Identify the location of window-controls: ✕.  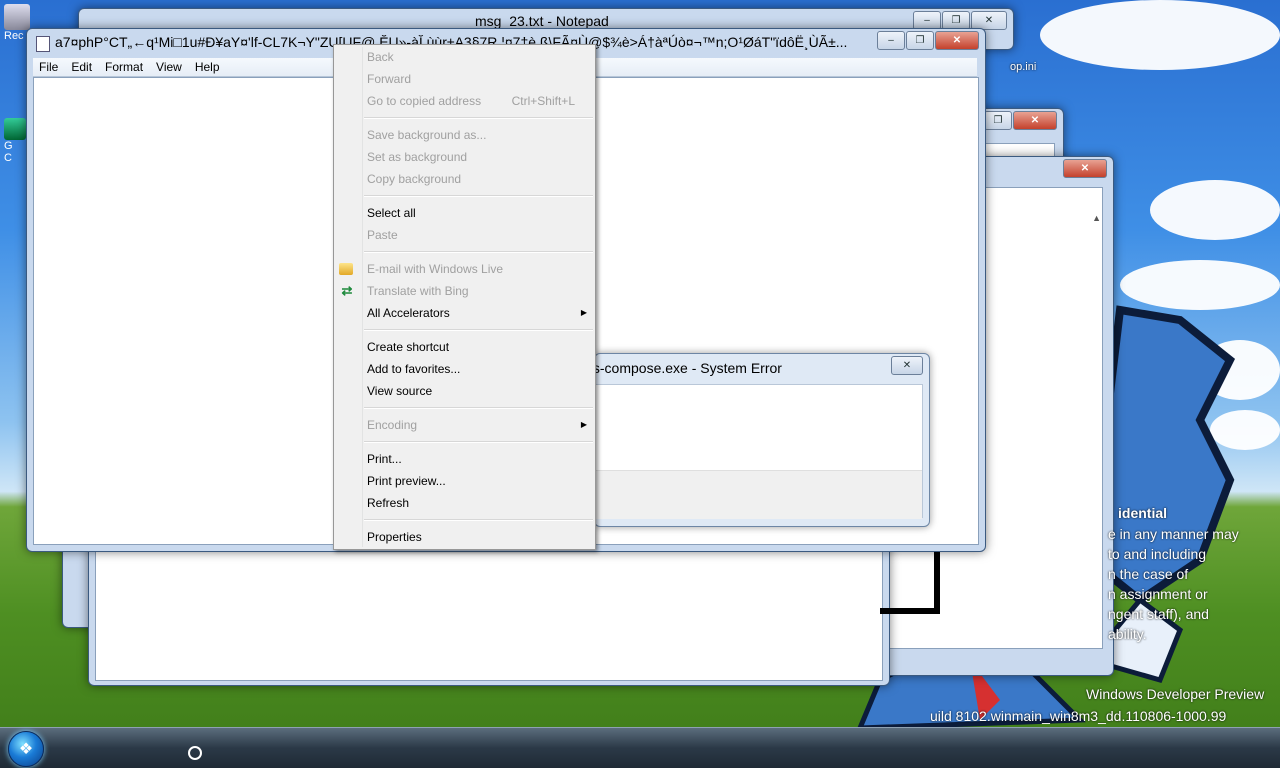
(1085, 168).